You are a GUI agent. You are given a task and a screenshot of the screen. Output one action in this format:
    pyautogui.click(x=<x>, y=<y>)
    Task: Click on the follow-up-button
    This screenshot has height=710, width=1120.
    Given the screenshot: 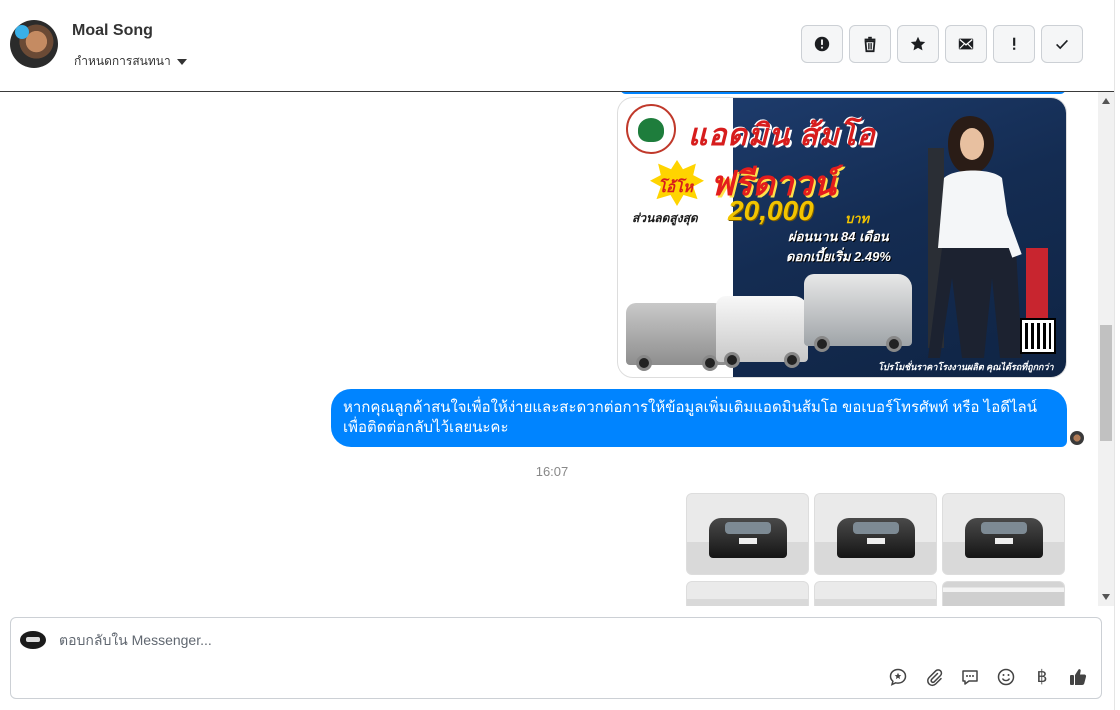 What is the action you would take?
    pyautogui.click(x=1014, y=44)
    